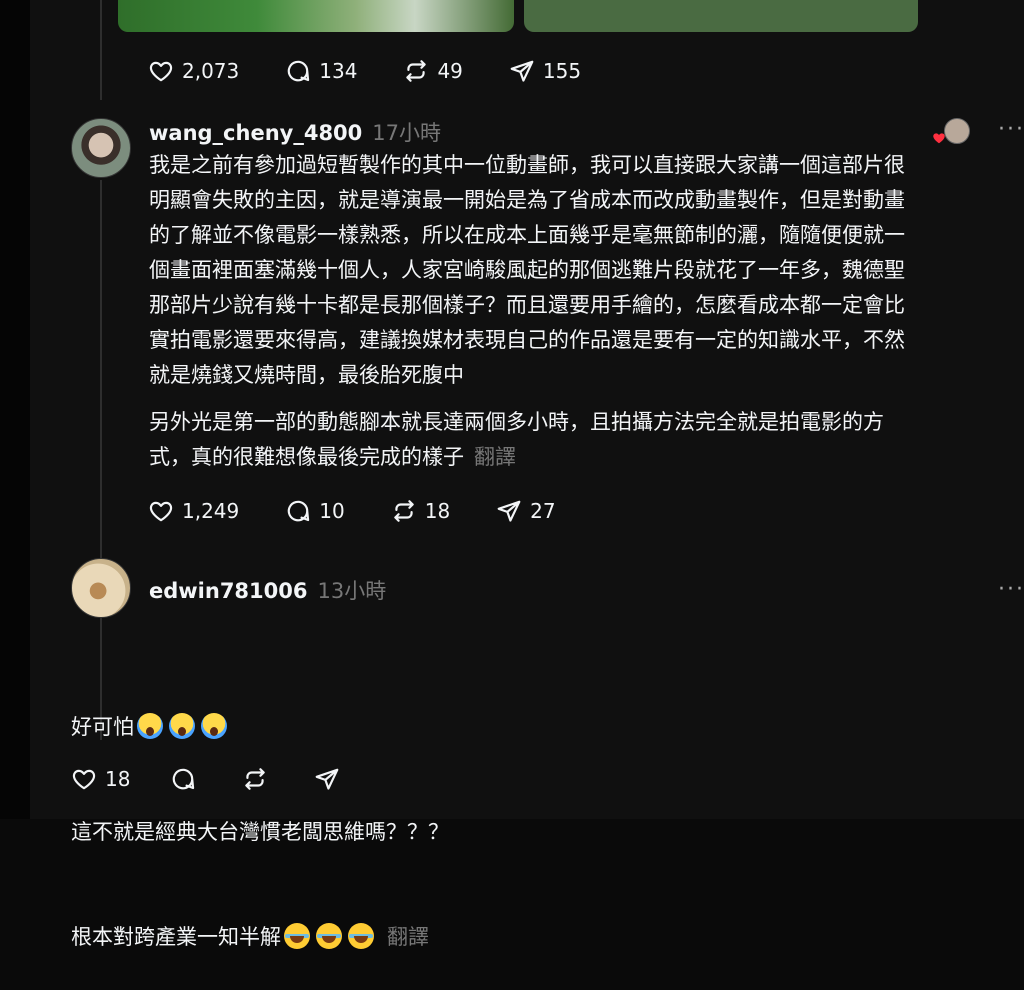 This screenshot has width=1024, height=990. What do you see at coordinates (450, 71) in the screenshot?
I see `repost-count: 49` at bounding box center [450, 71].